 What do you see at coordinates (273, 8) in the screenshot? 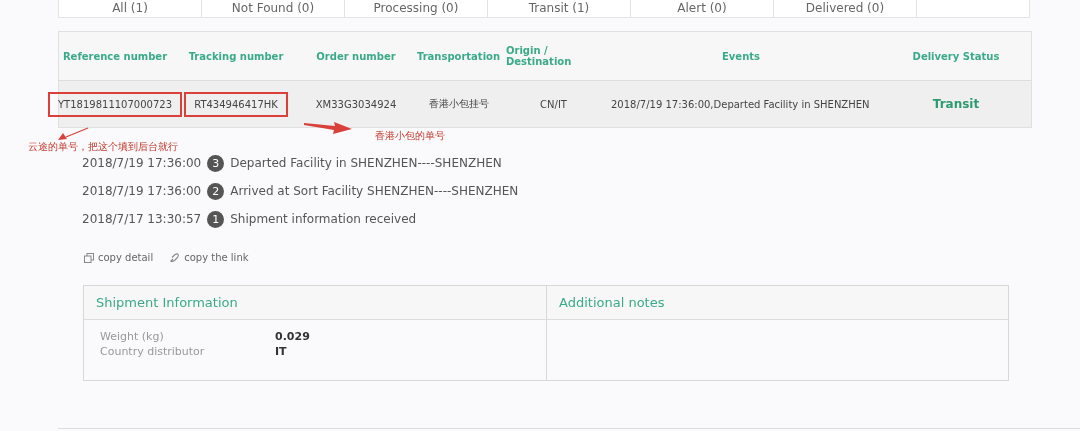
I see `filter-tab: Not Found (0)` at bounding box center [273, 8].